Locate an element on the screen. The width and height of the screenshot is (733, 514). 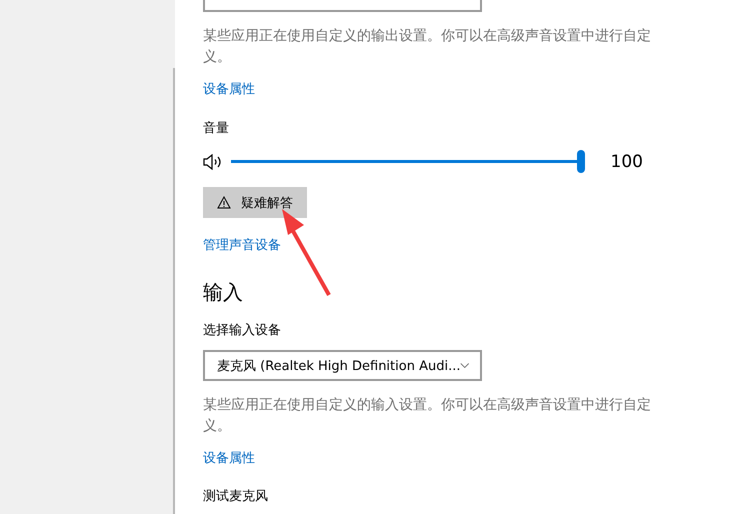
volume-value: 100 is located at coordinates (626, 162).